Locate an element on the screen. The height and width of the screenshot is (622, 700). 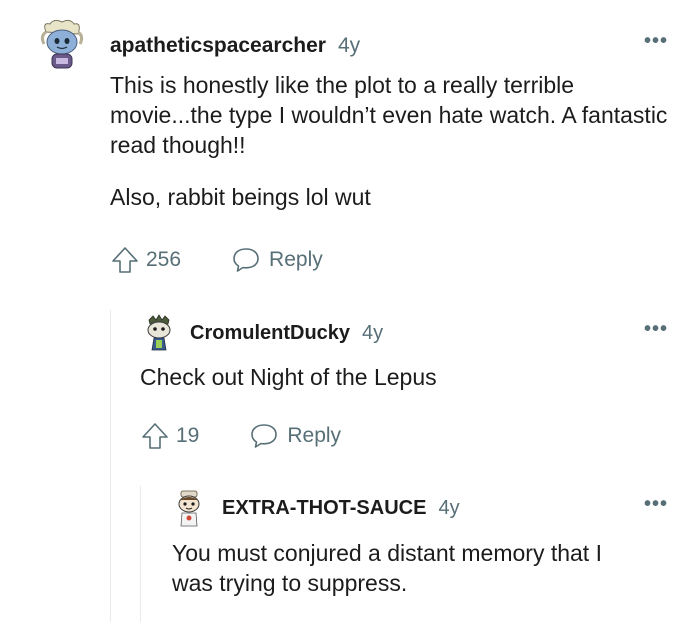
comment-header: apatheticspacearcher 4y is located at coordinates (235, 46).